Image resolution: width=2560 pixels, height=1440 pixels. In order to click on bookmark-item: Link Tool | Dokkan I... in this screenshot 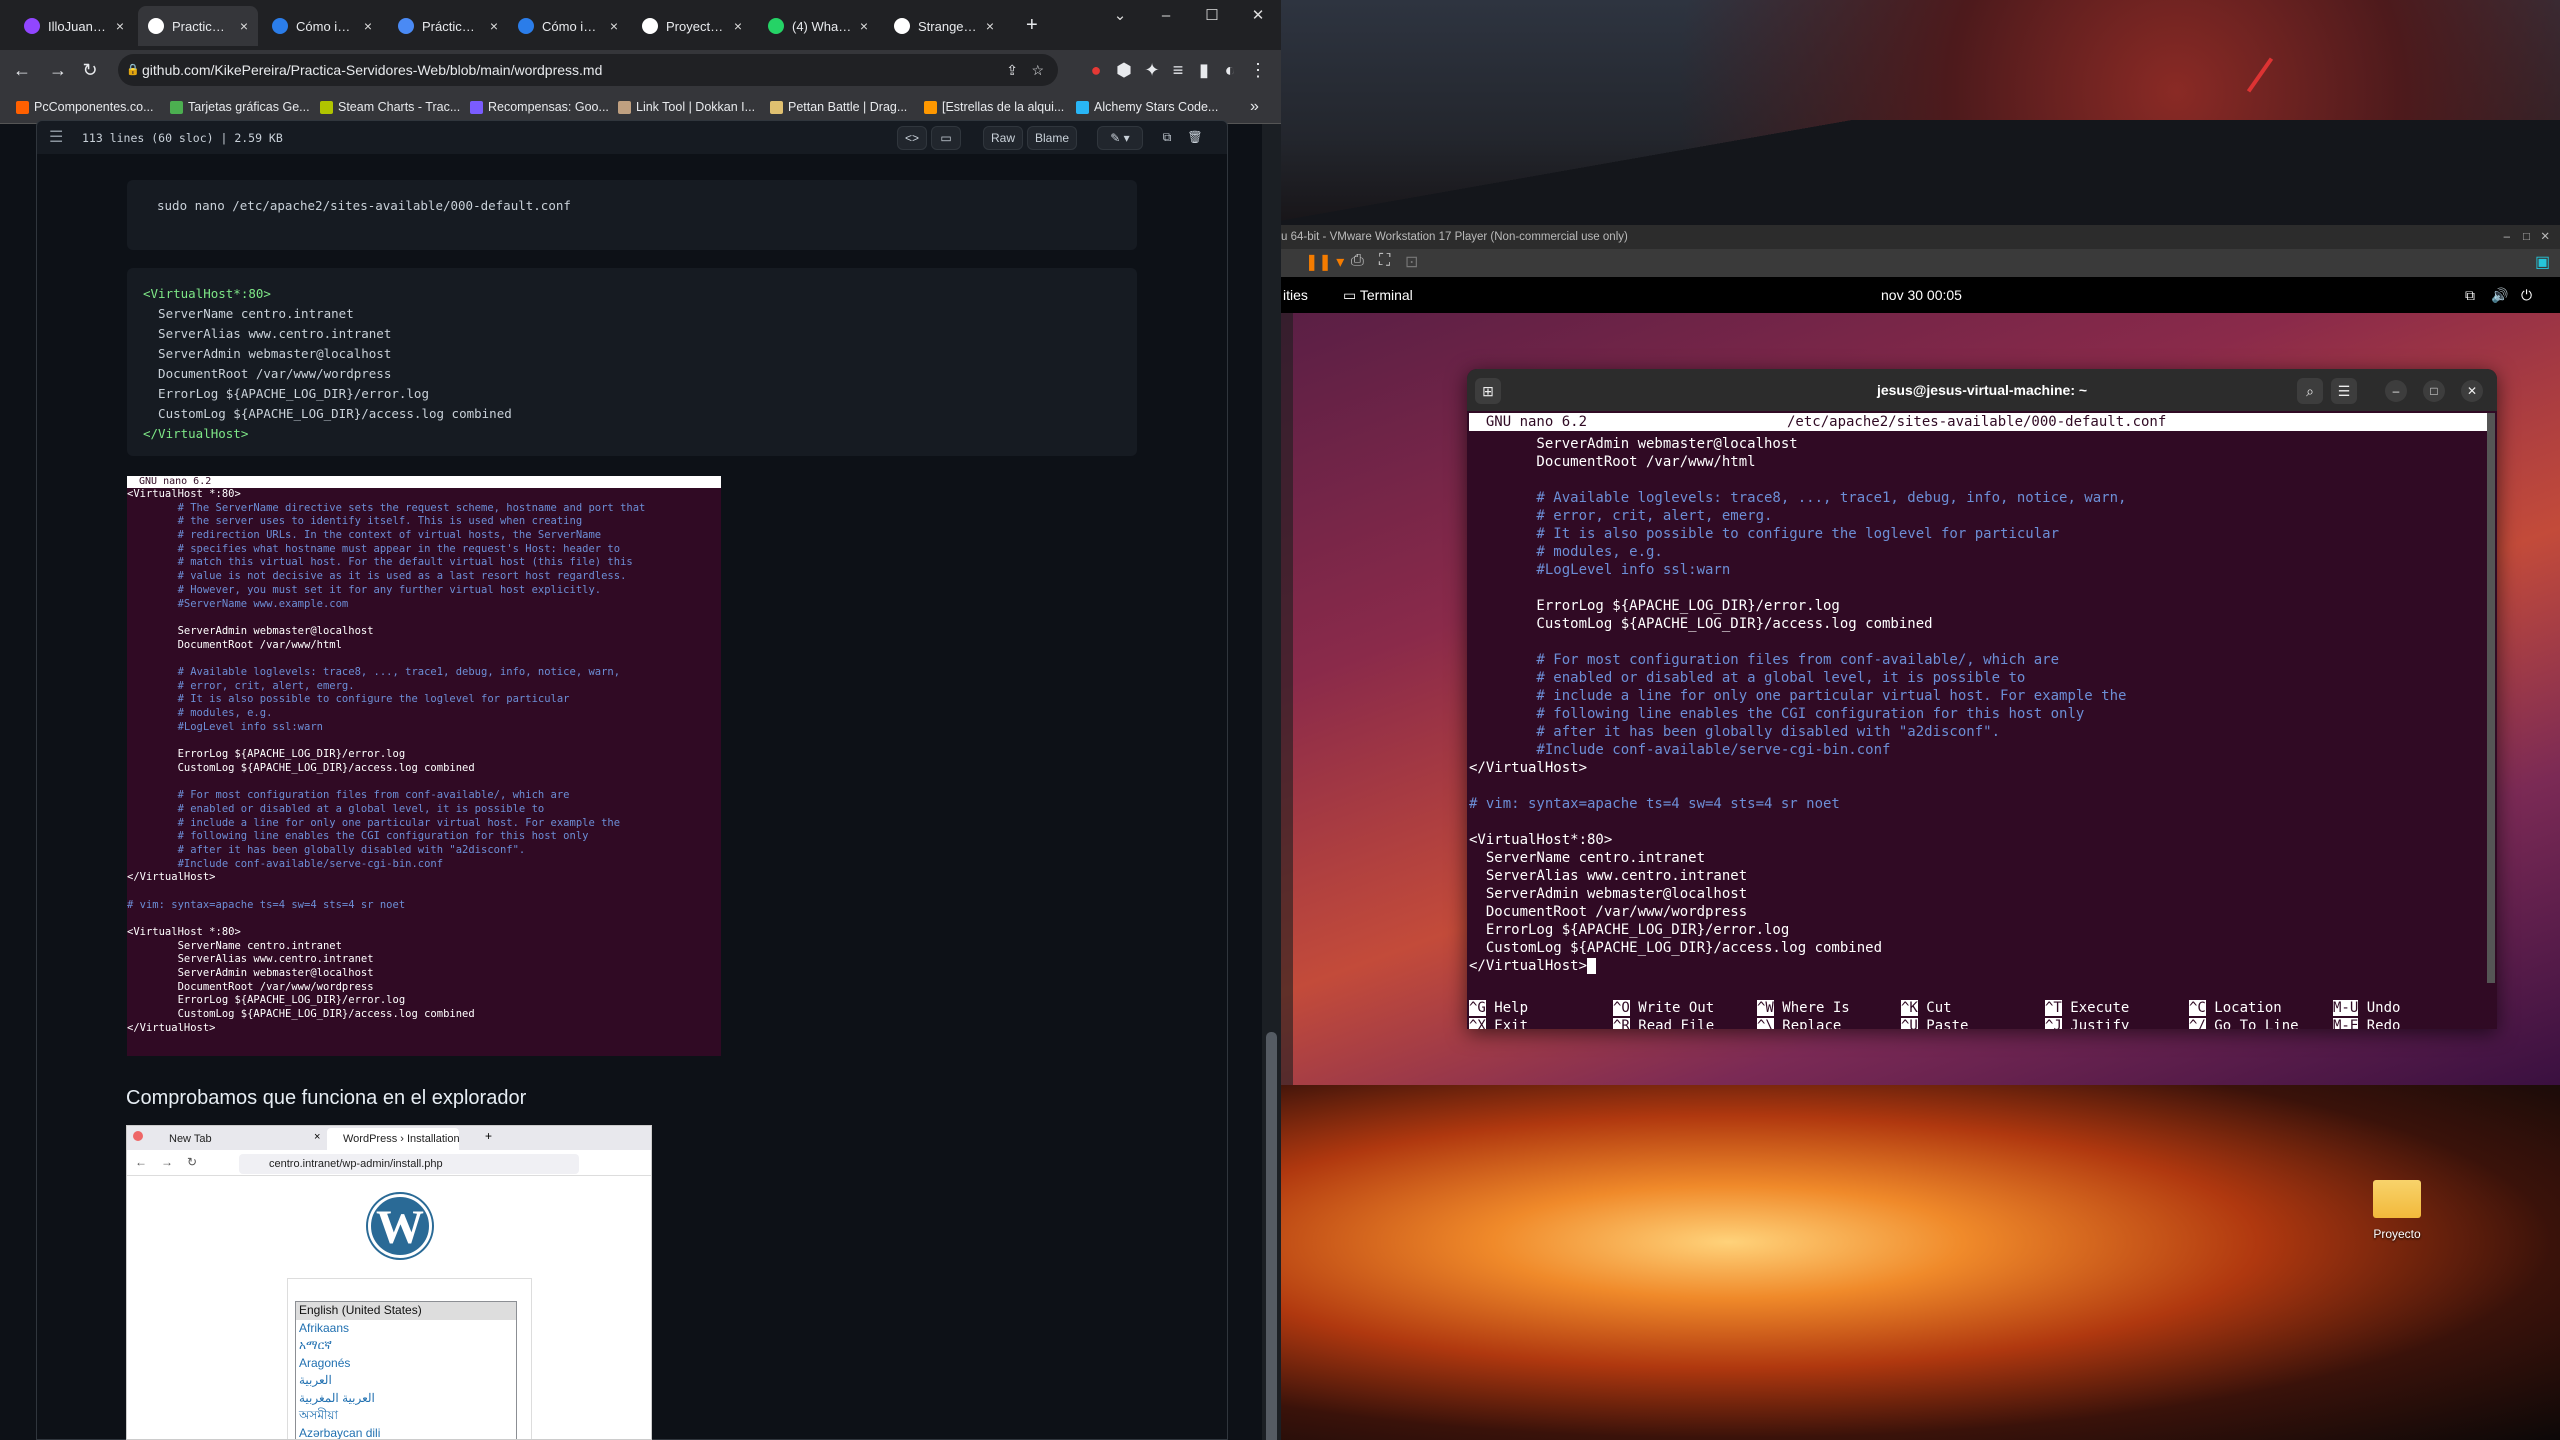, I will do `click(685, 107)`.